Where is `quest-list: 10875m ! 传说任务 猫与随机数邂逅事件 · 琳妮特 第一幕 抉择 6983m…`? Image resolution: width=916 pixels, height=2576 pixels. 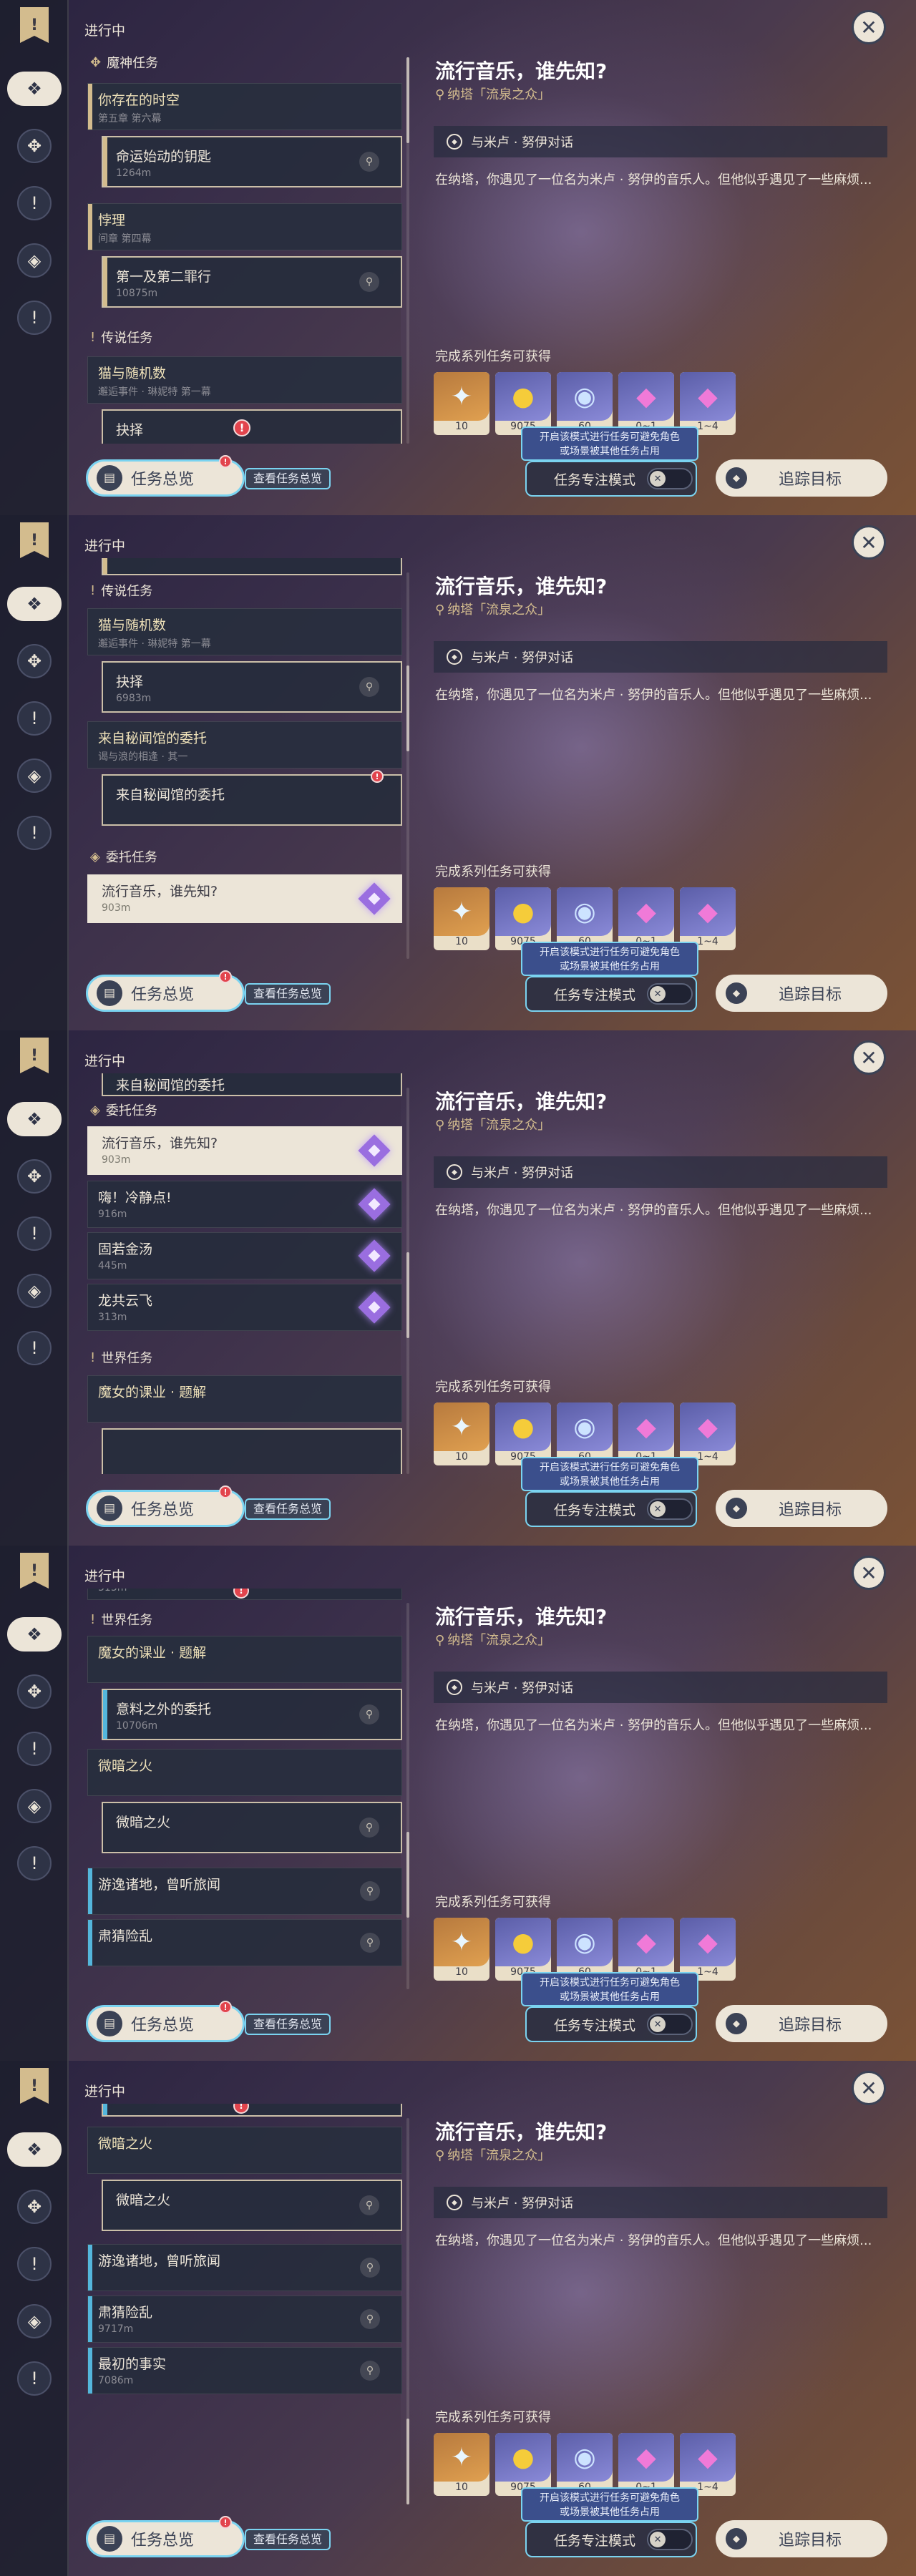
quest-list: 10875m ! 传说任务 猫与随机数邂逅事件 · 琳妮特 第一幕 抉择 6983m… is located at coordinates (241, 758).